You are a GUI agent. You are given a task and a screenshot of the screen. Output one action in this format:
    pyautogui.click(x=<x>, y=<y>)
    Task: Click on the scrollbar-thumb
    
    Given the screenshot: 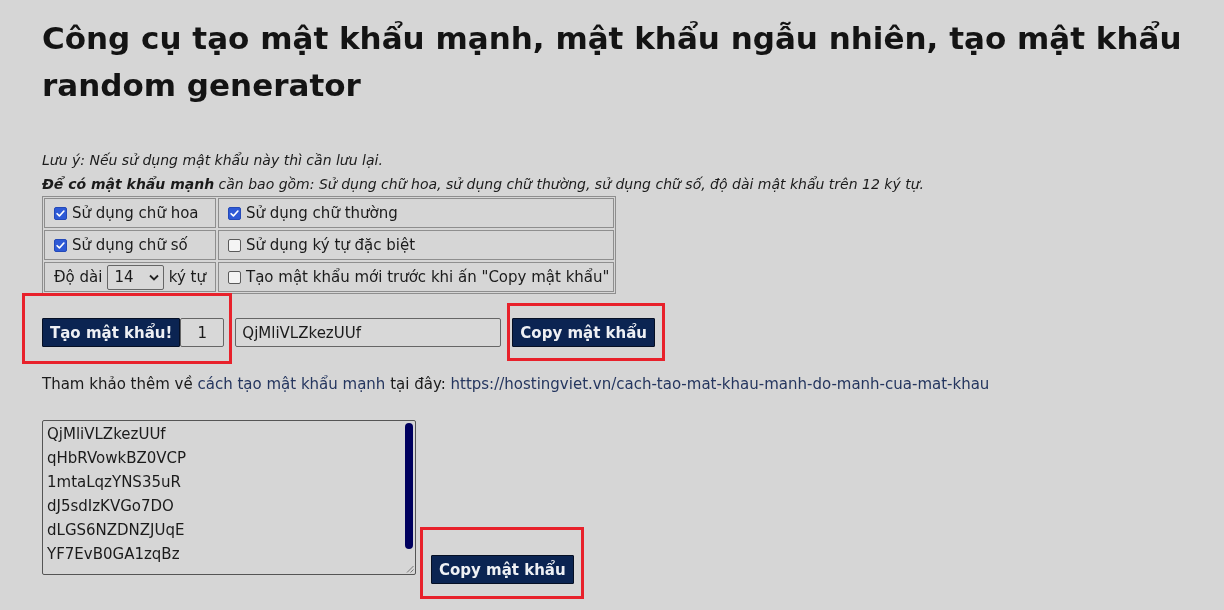 What is the action you would take?
    pyautogui.click(x=409, y=486)
    